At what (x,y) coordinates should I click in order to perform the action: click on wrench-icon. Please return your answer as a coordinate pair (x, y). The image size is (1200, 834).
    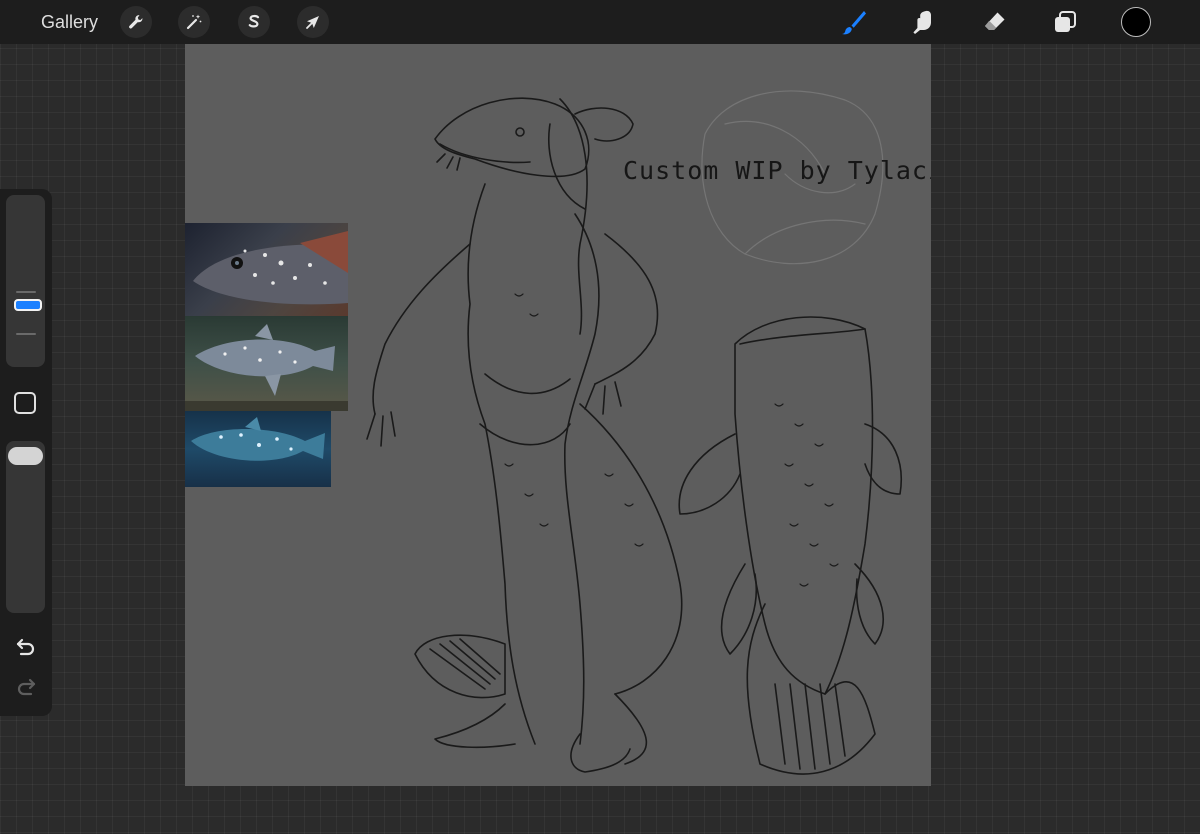
    Looking at the image, I should click on (136, 22).